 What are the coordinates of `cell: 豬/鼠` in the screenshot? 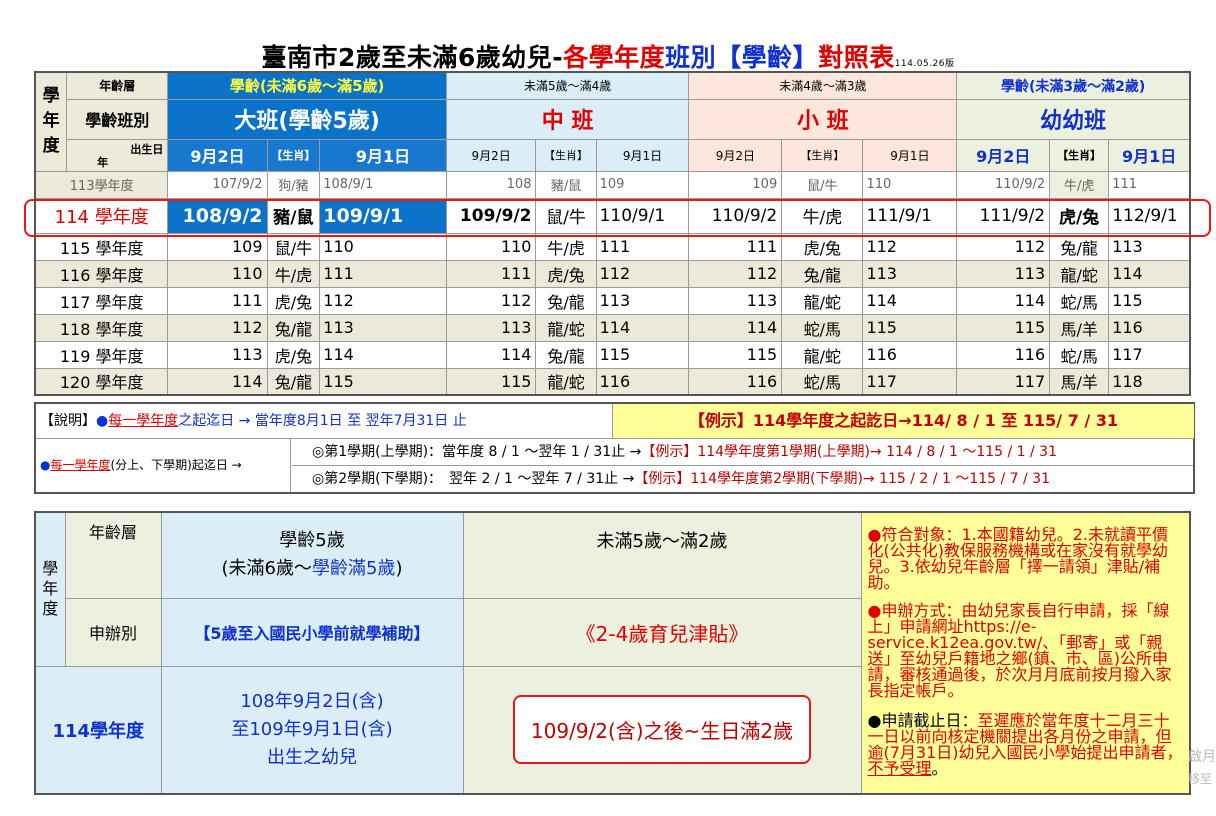 It's located at (566, 184).